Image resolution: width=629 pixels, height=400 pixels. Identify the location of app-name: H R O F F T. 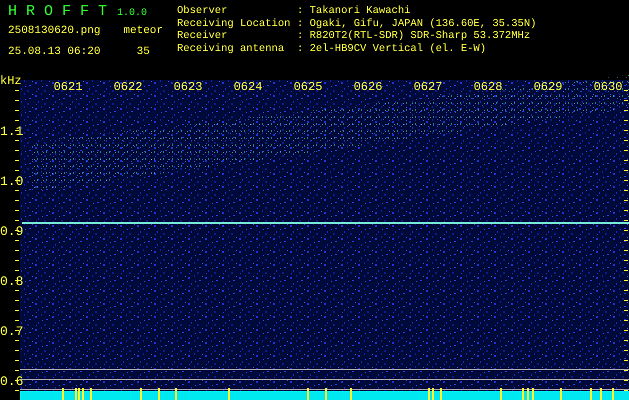
(58, 12).